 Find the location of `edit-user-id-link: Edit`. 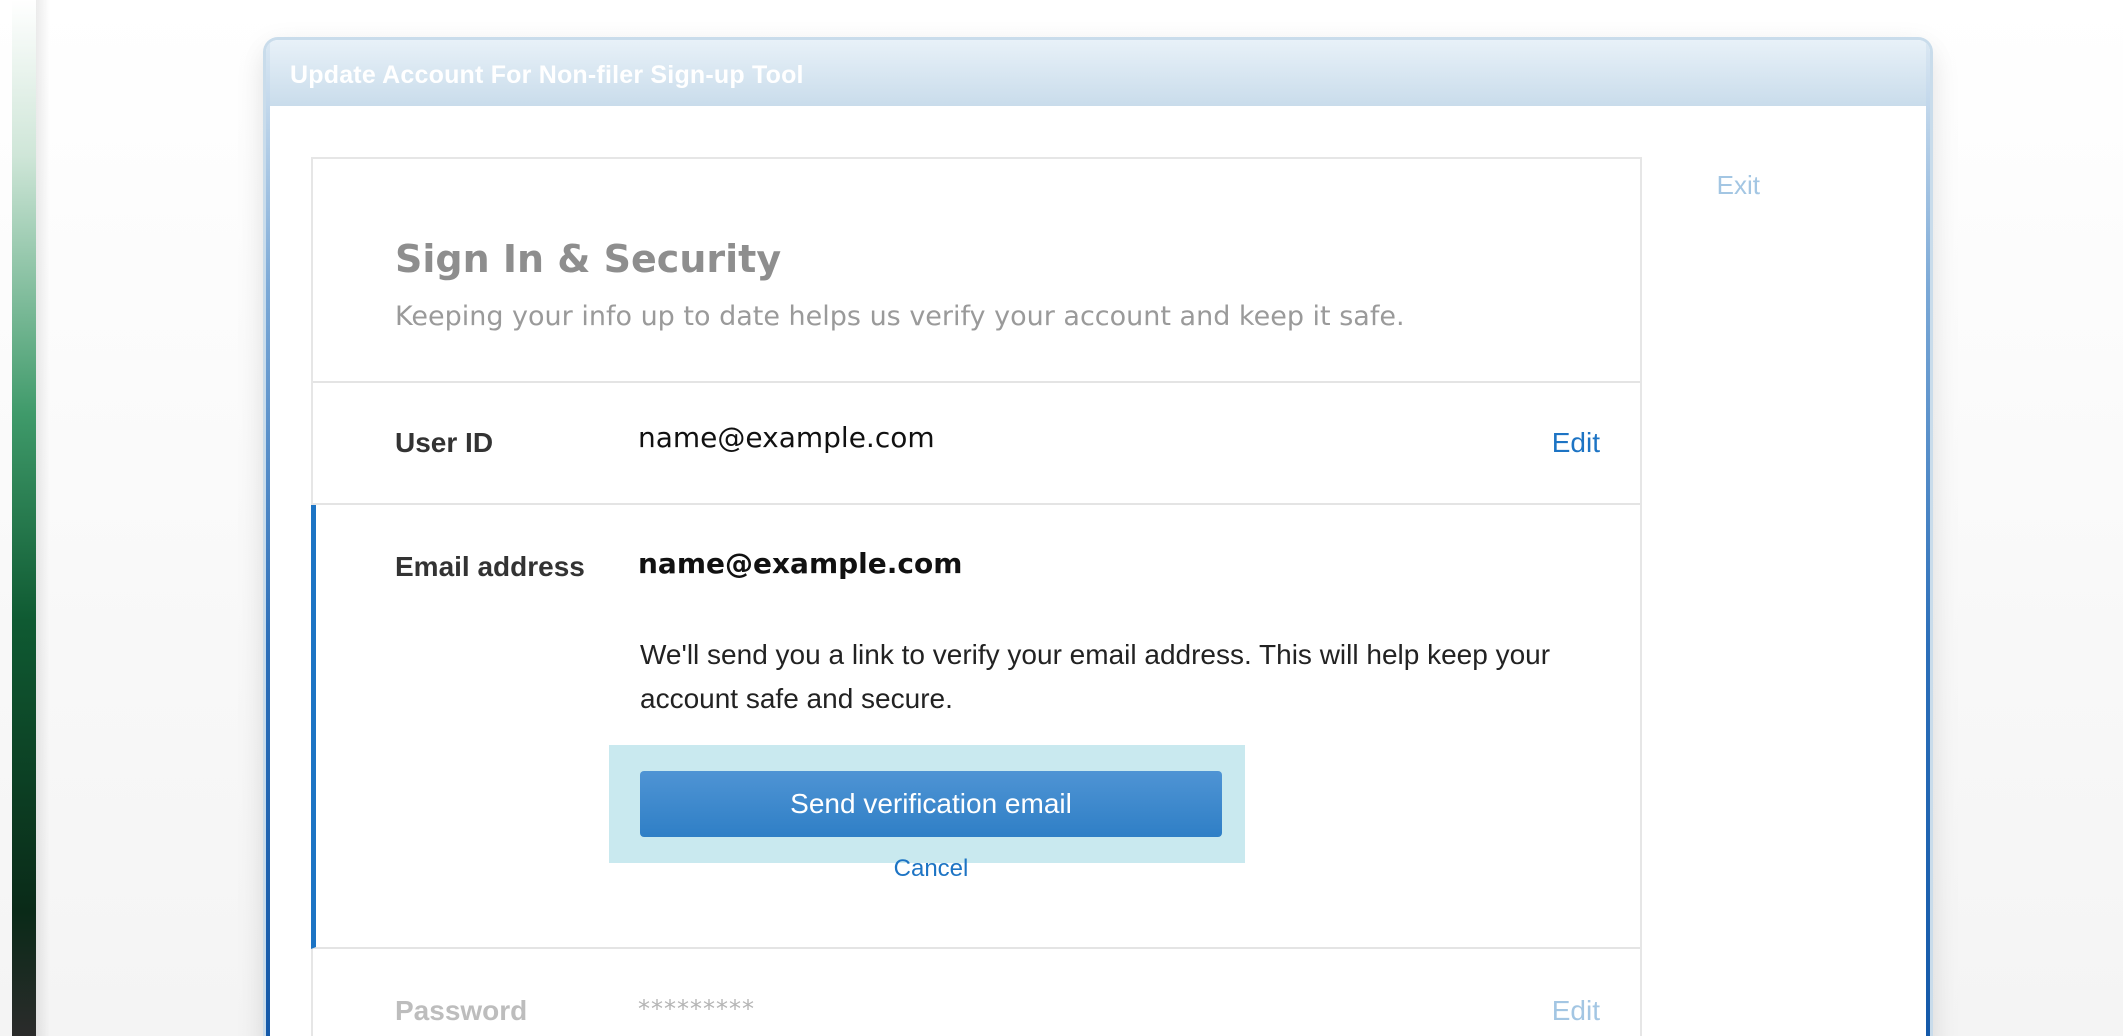

edit-user-id-link: Edit is located at coordinates (1576, 443).